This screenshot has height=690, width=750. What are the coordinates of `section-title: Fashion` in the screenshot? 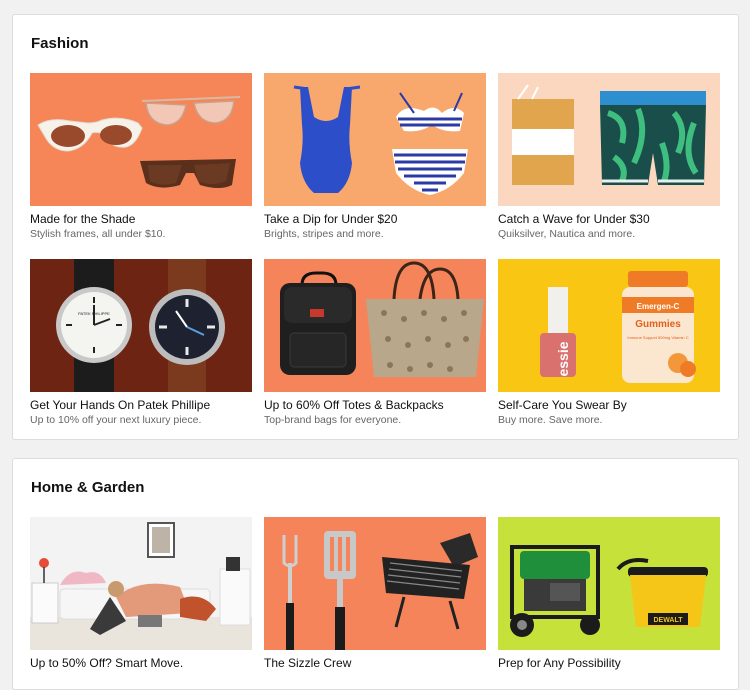 It's located at (60, 43).